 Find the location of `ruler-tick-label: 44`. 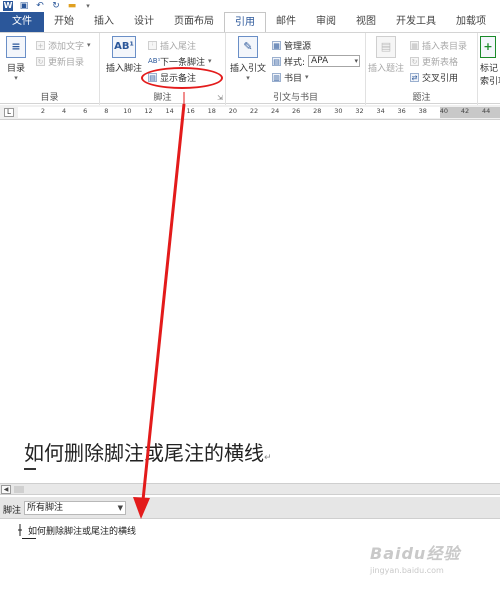

ruler-tick-label: 44 is located at coordinates (486, 111).